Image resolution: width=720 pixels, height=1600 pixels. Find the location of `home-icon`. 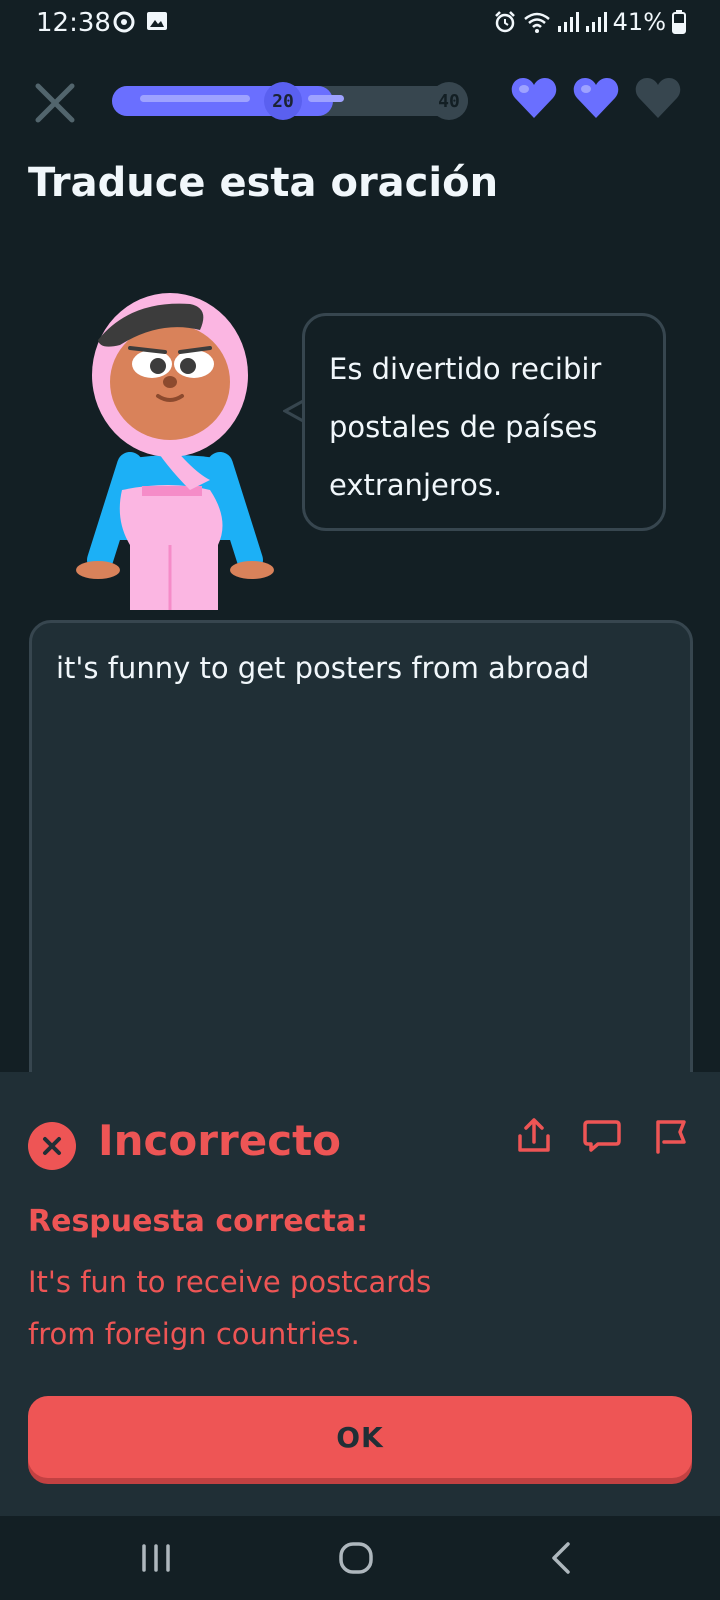

home-icon is located at coordinates (356, 1558).